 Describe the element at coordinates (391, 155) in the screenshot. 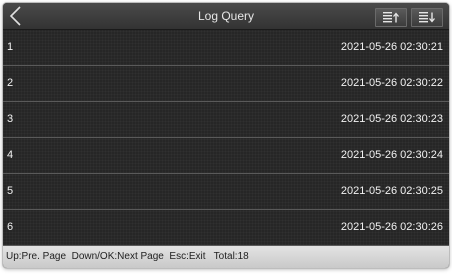

I see `log-timestamp: 2021-05-26 02:30:24` at that location.